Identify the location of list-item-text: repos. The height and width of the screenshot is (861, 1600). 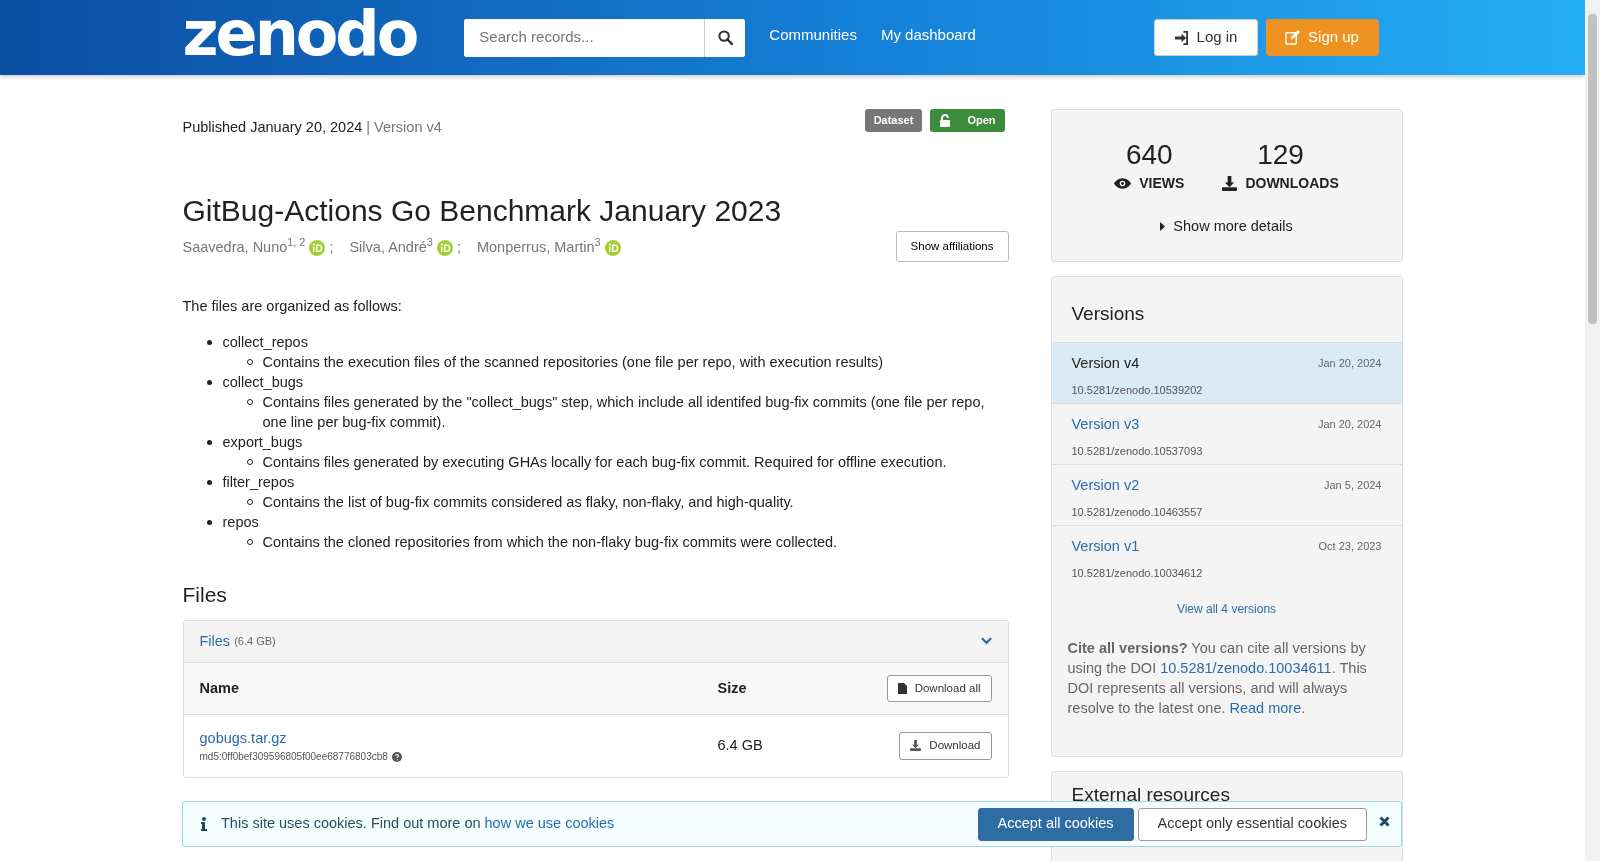
(240, 521).